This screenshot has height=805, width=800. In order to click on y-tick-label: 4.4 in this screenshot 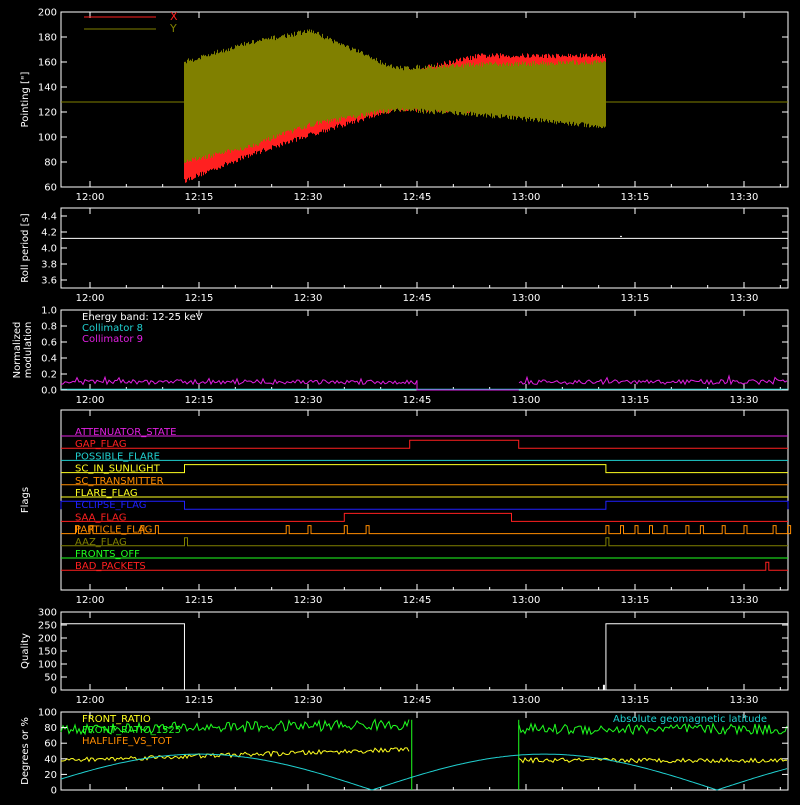, I will do `click(49, 217)`.